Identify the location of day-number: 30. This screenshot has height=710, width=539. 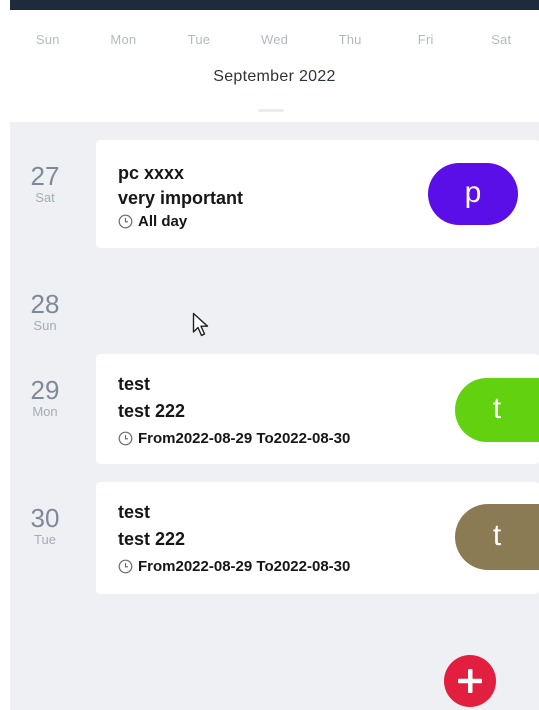
(45, 518).